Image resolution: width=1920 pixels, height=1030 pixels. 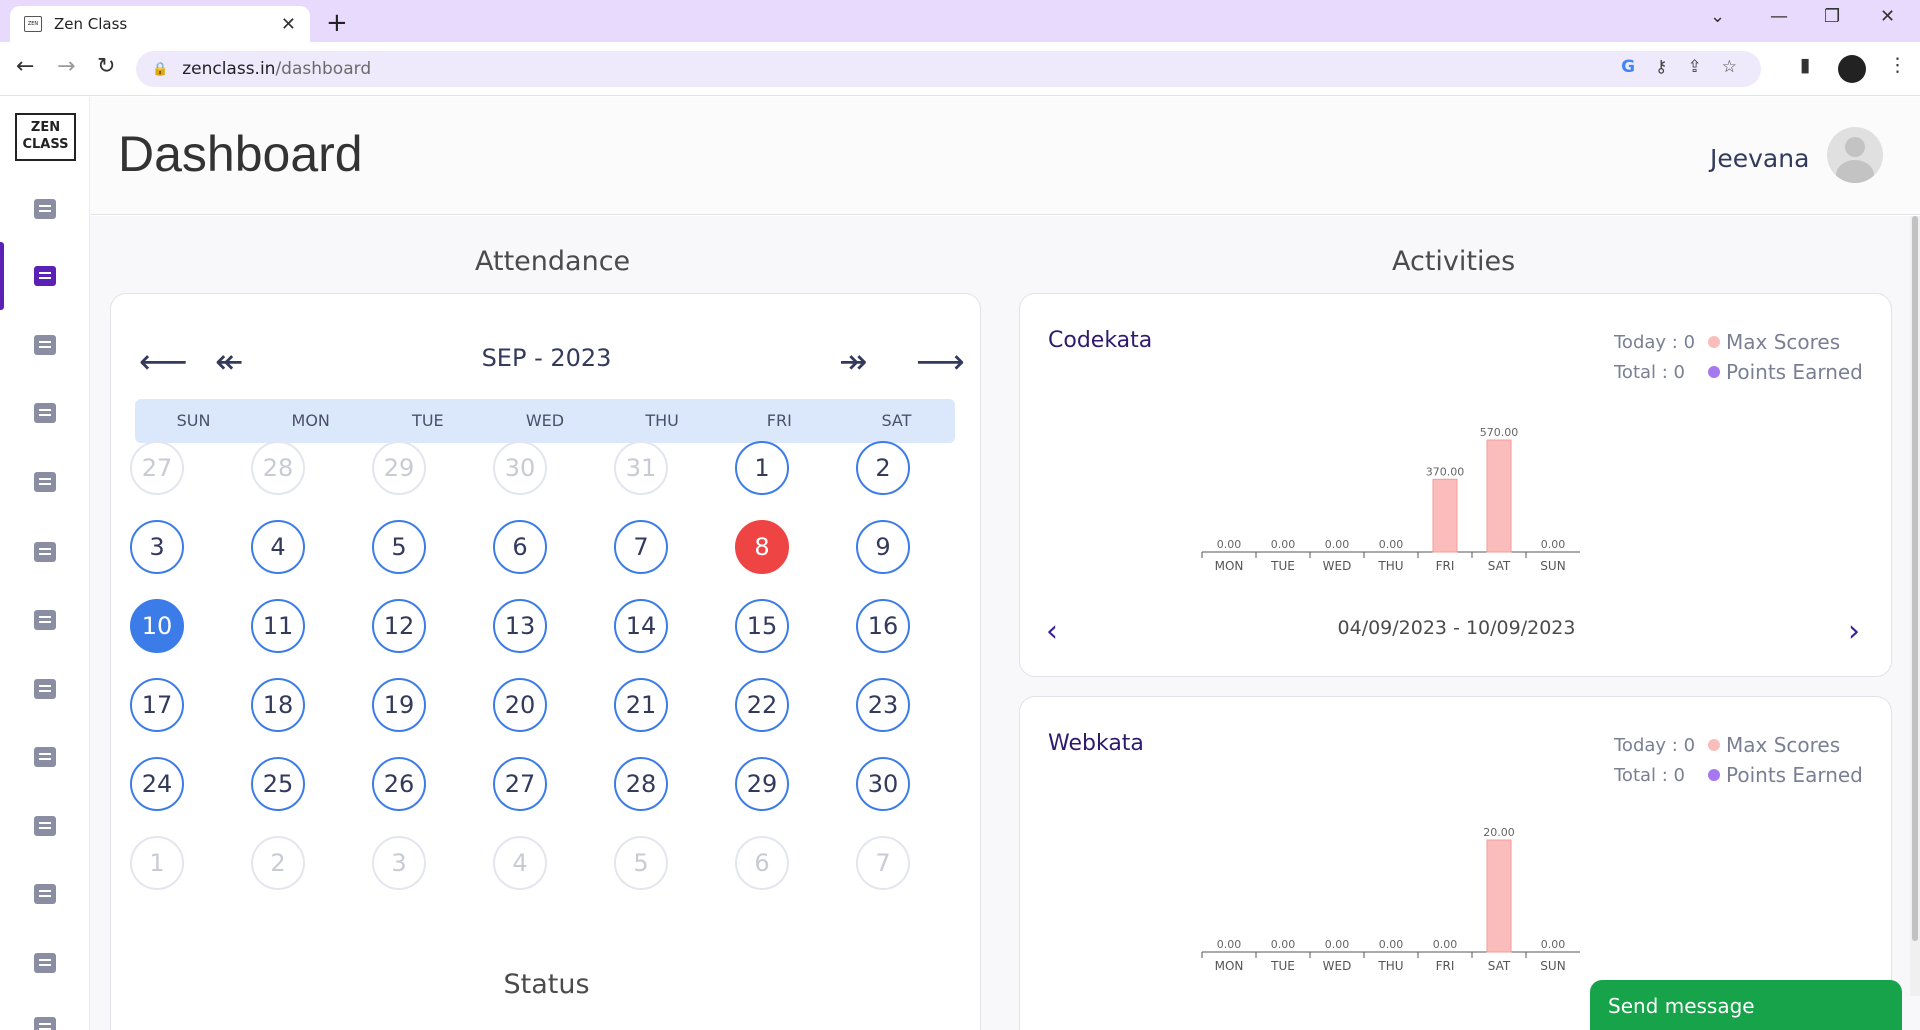 I want to click on page-header: Dashboard Jeevana, so click(x=1005, y=156).